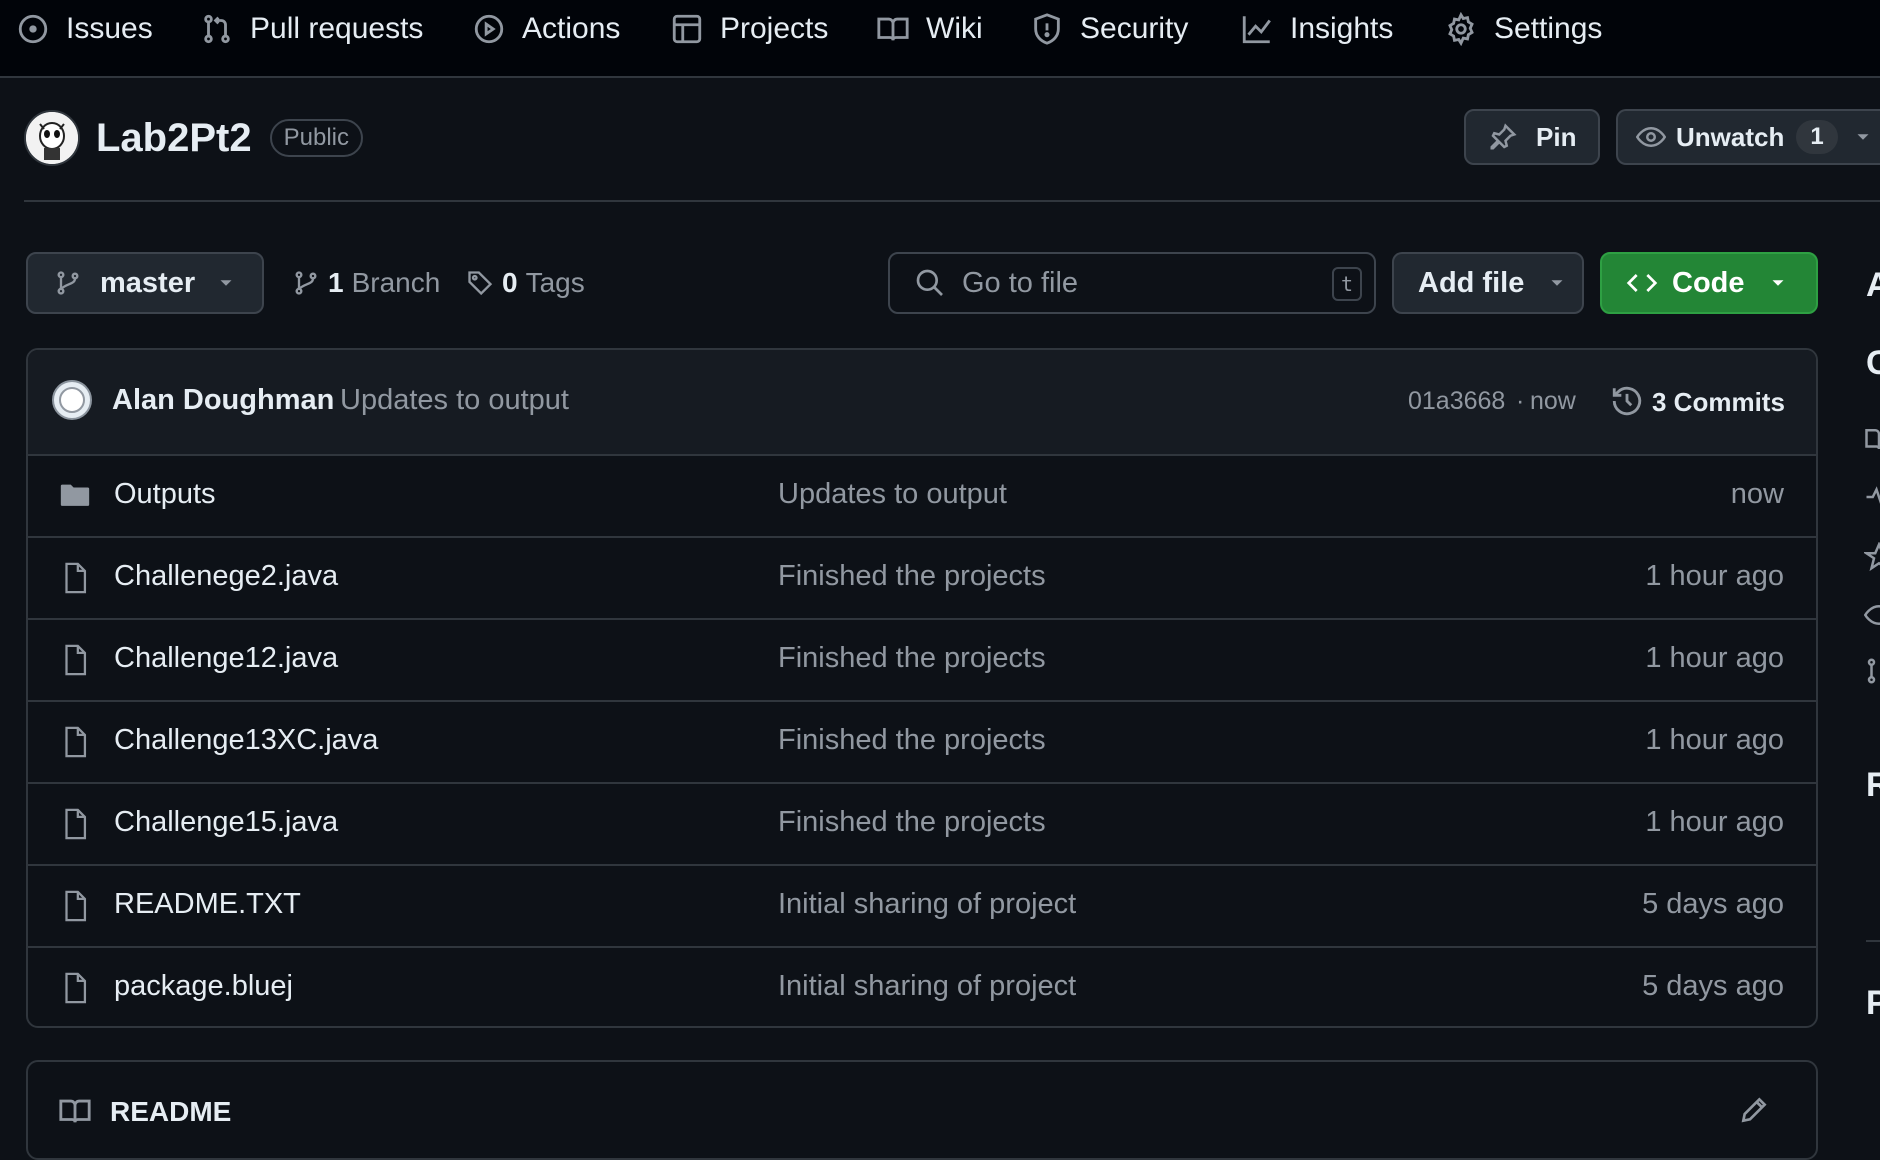  What do you see at coordinates (571, 28) in the screenshot?
I see `tab-actions-label: Actions` at bounding box center [571, 28].